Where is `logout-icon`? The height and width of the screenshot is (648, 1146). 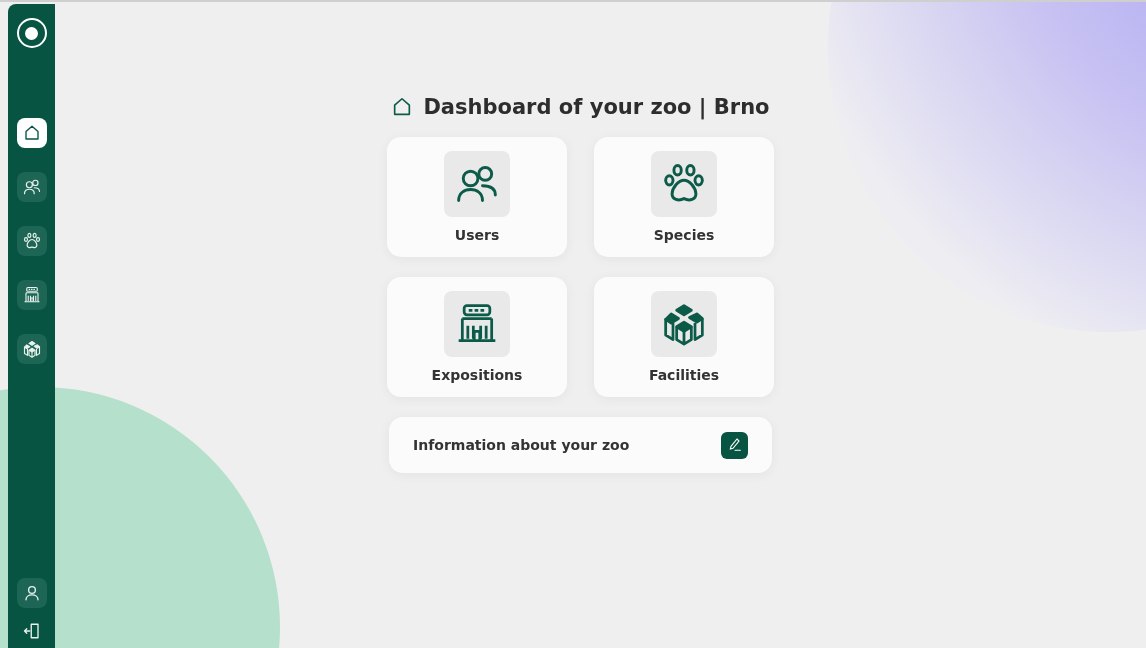
logout-icon is located at coordinates (31, 631).